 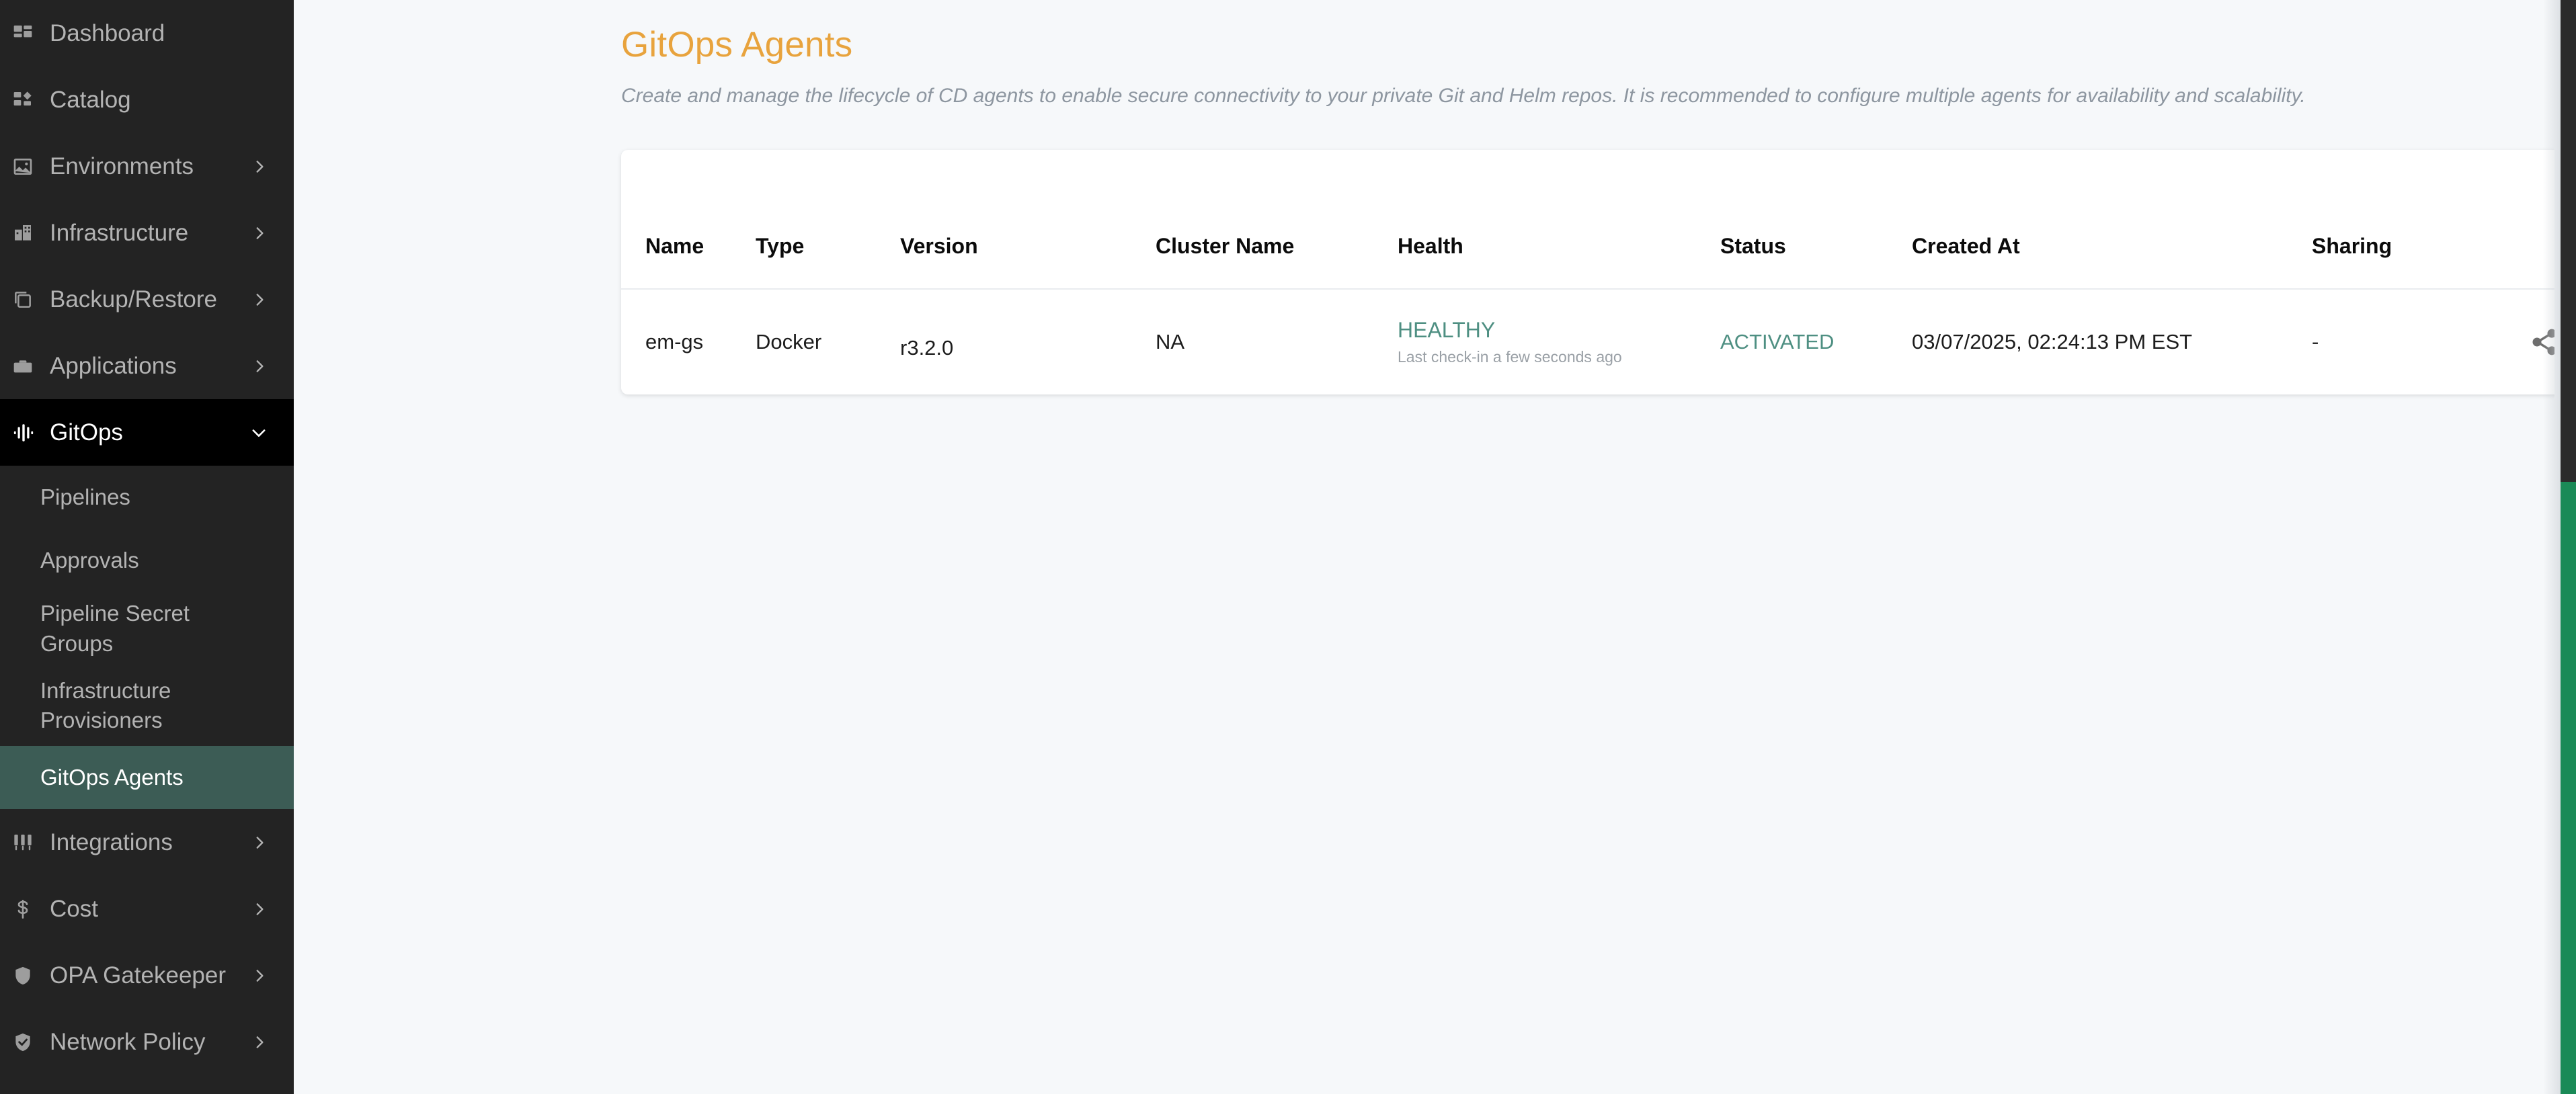 What do you see at coordinates (1510, 357) in the screenshot?
I see `health-last-checkin: Last check-in a few seconds ago` at bounding box center [1510, 357].